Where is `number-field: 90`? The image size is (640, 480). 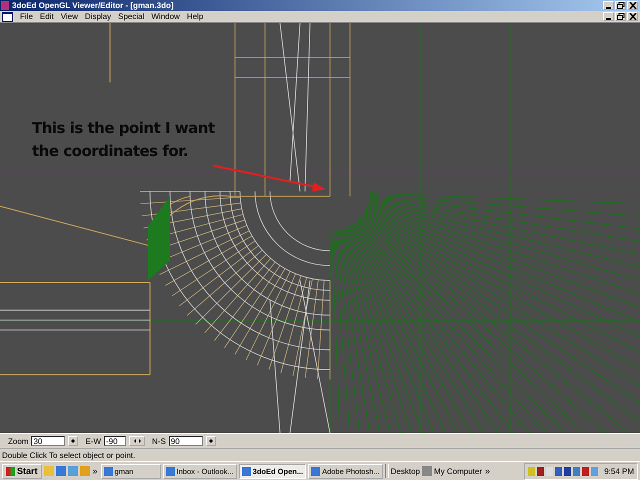
number-field: 90 is located at coordinates (185, 441).